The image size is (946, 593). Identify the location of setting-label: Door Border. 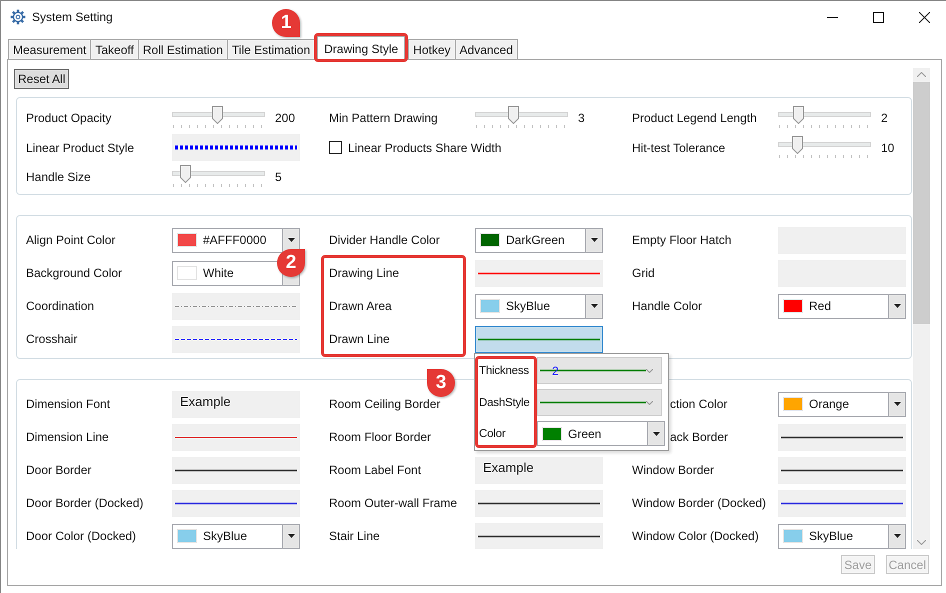
(59, 470).